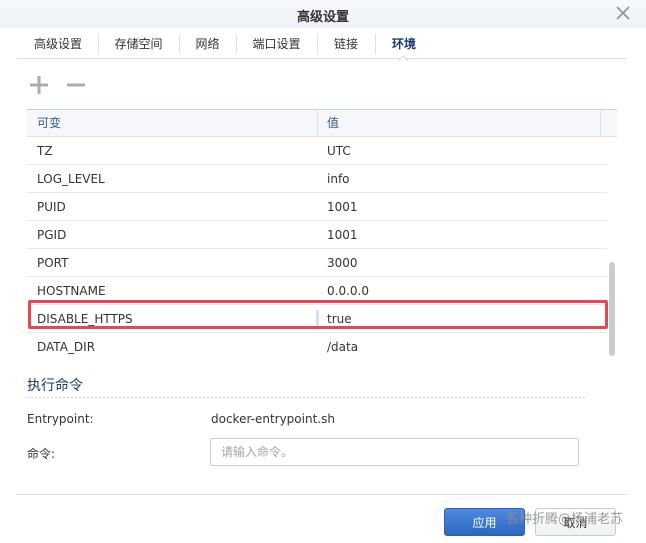  What do you see at coordinates (39, 85) in the screenshot?
I see `add-icon` at bounding box center [39, 85].